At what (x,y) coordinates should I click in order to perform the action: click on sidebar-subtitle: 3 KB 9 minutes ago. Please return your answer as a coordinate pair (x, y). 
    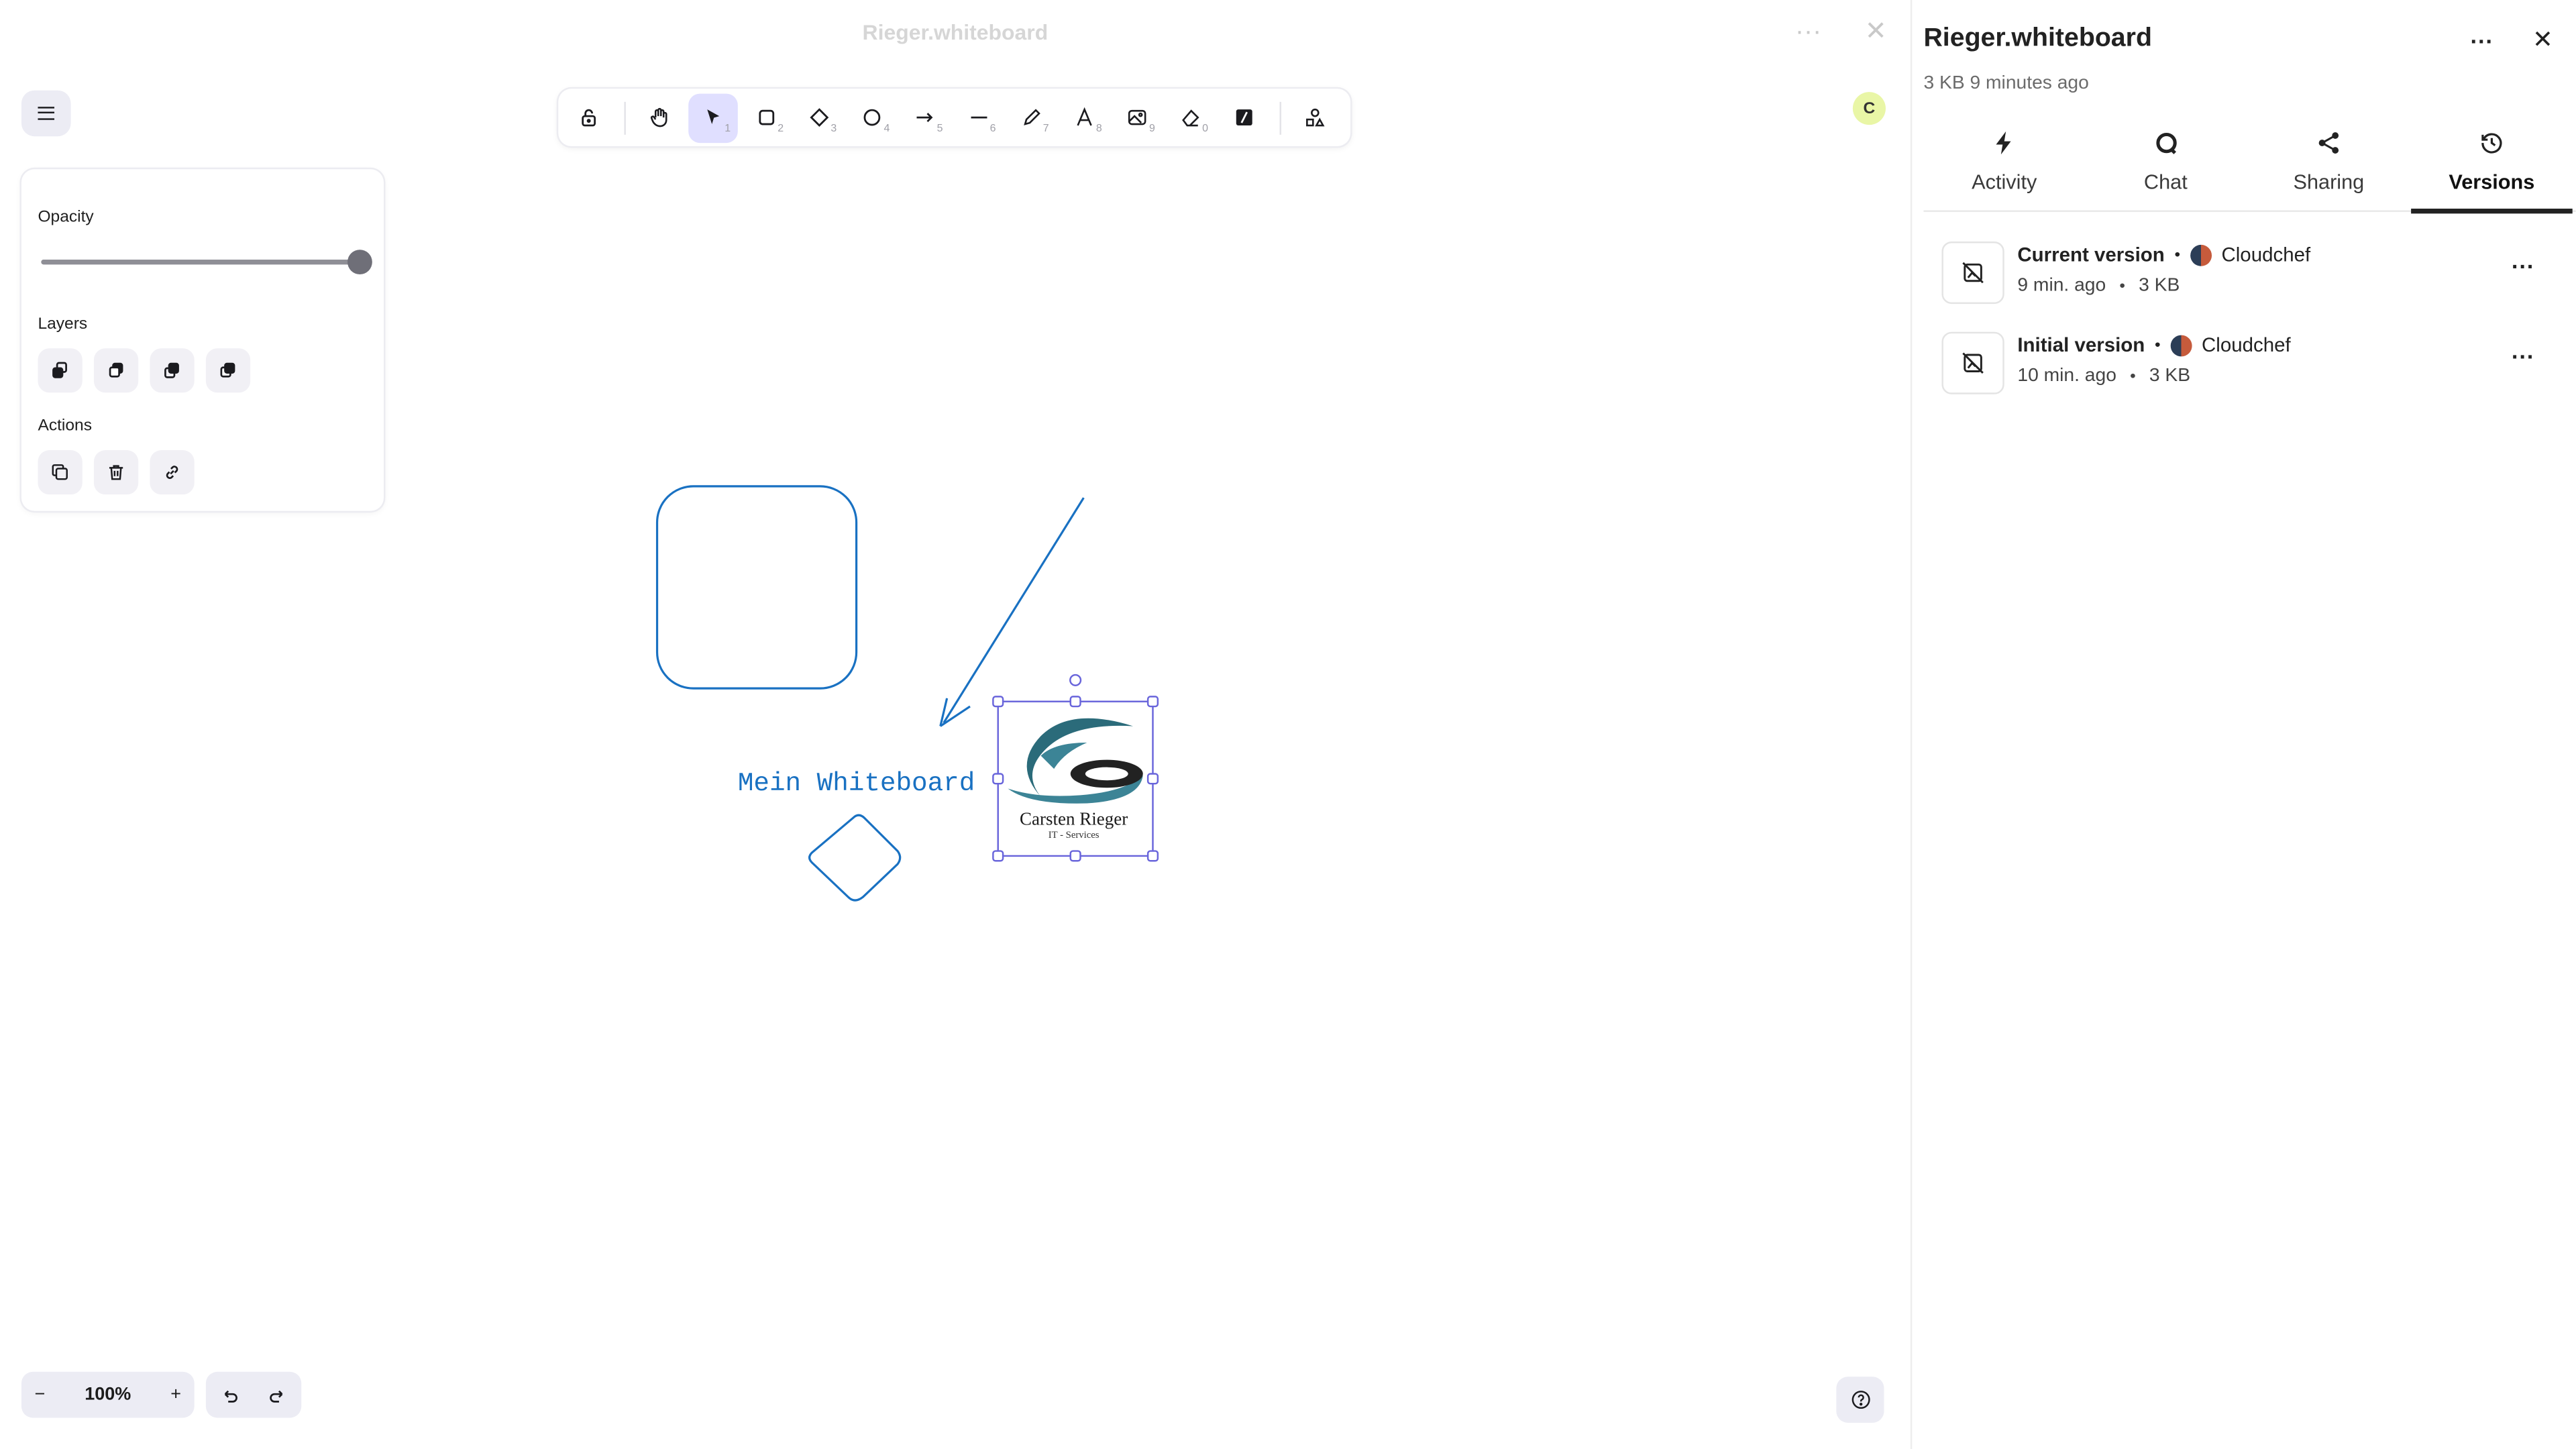
    Looking at the image, I should click on (2006, 84).